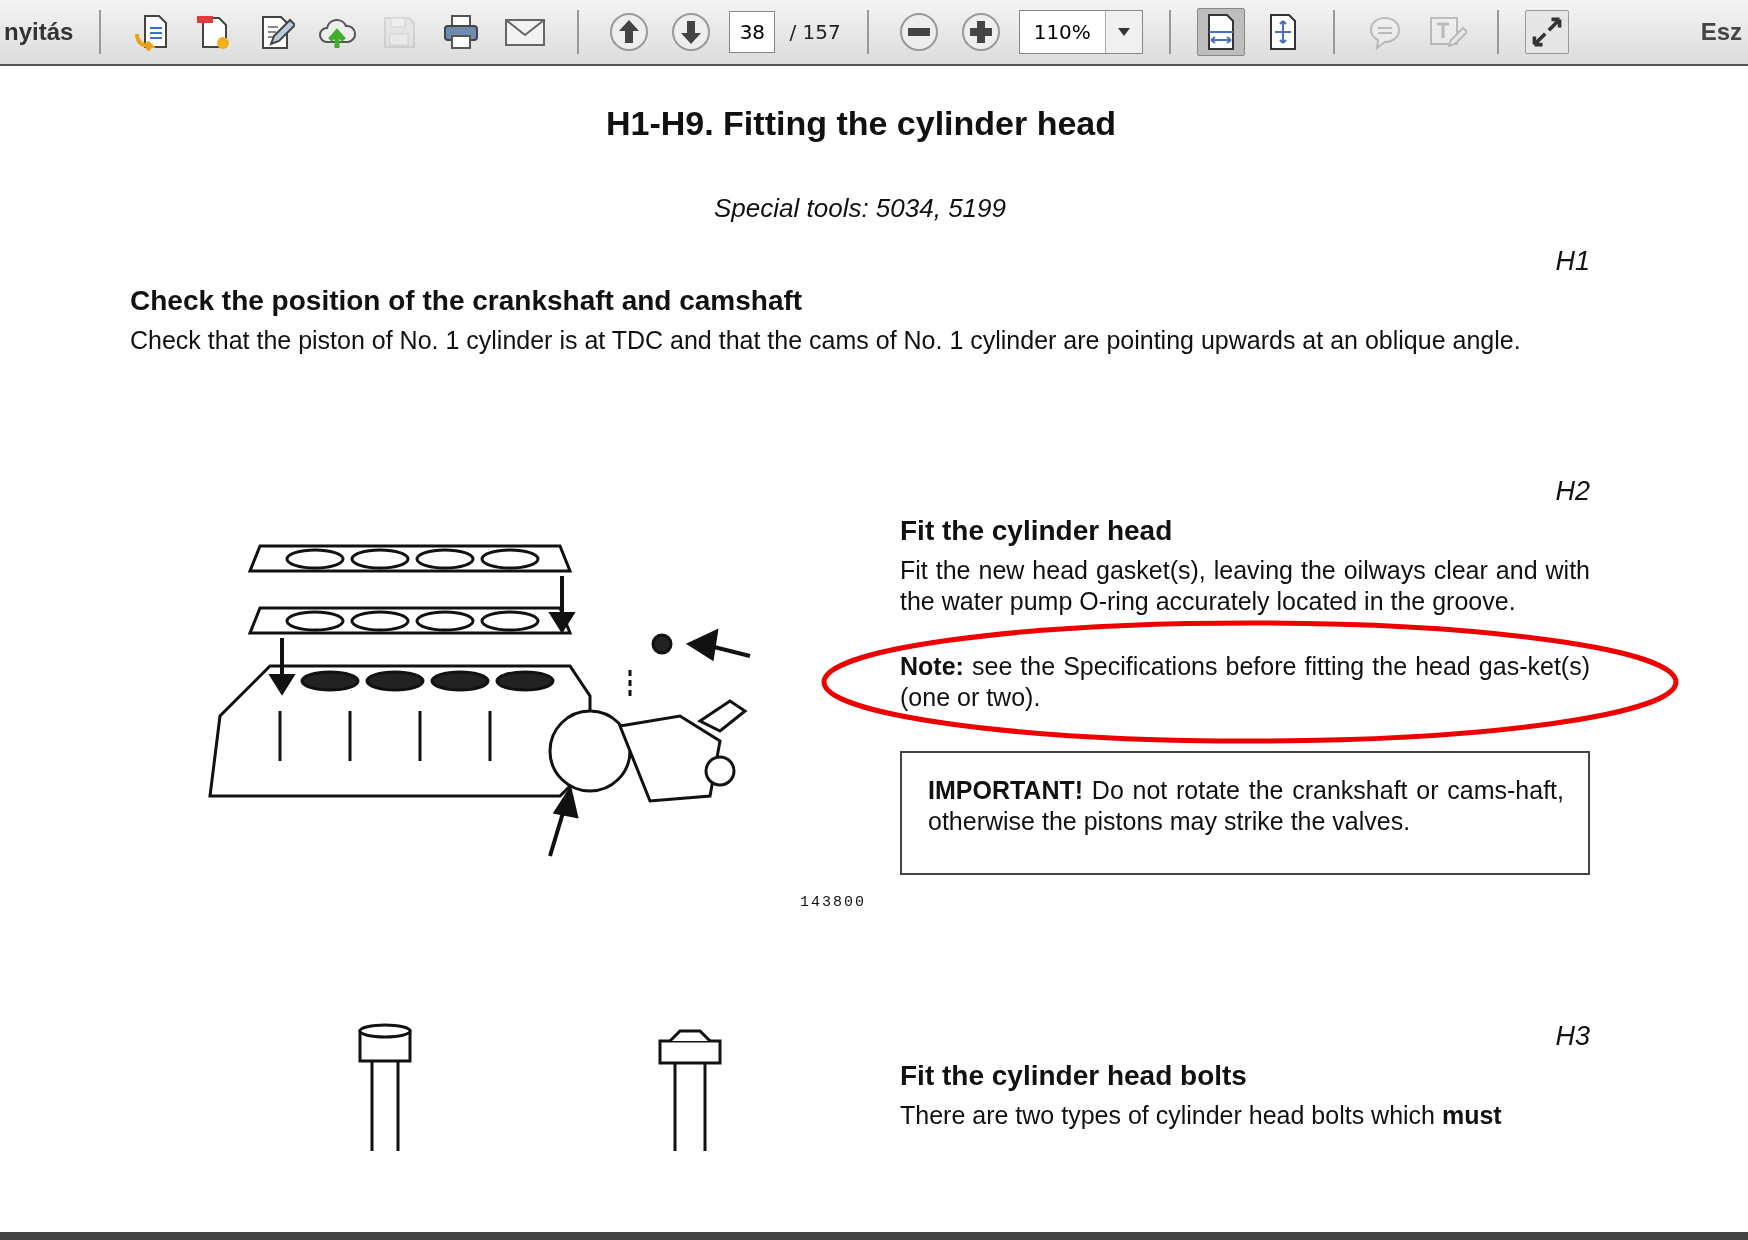 Image resolution: width=1748 pixels, height=1240 pixels. Describe the element at coordinates (826, 340) in the screenshot. I see `section-text: Check that the piston of No. 1 cylinder is at TDC and that the cams of No. 1 cylinder are pointing upwards at an oblique angle.` at that location.